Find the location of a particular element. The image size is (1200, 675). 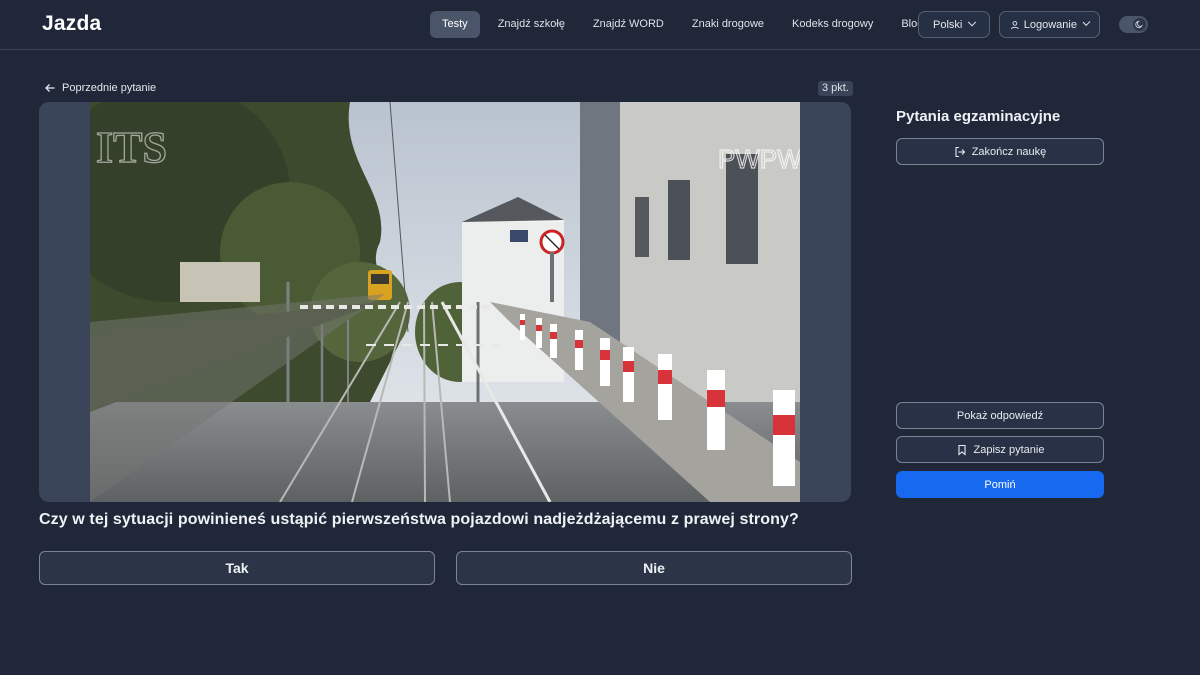

previous-question-link: Poprzednie pytanie is located at coordinates (100, 88).